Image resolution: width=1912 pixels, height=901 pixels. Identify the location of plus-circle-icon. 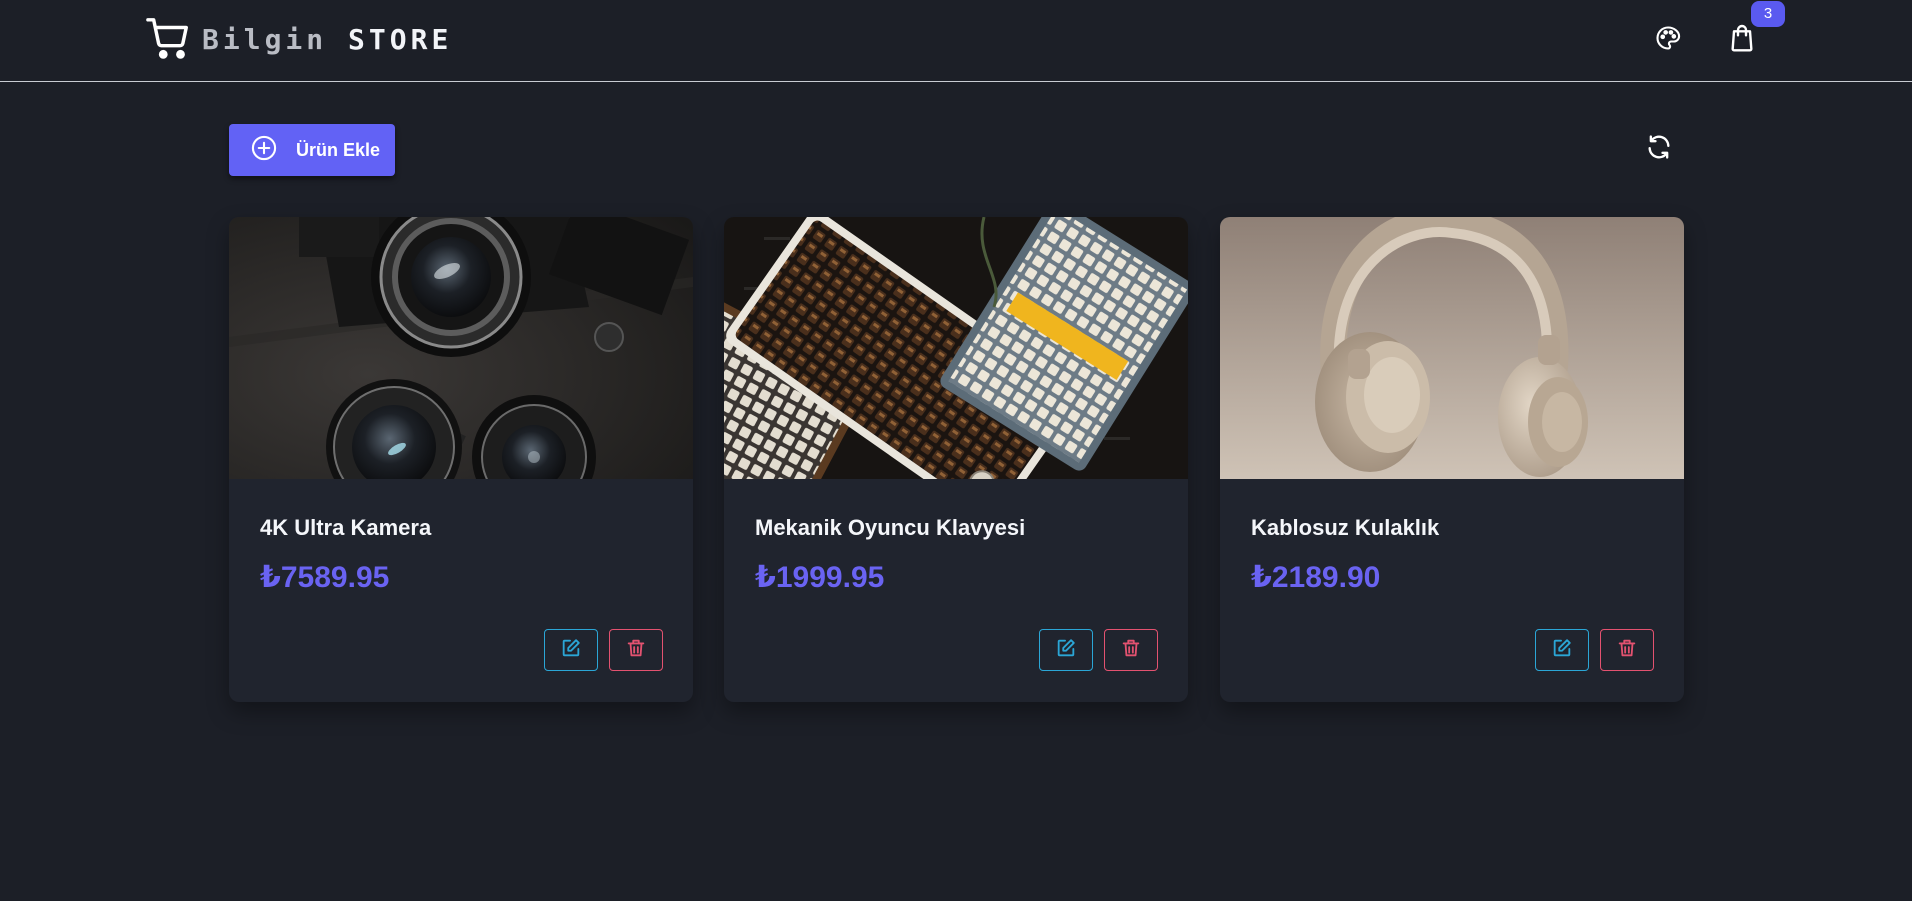
(264, 150).